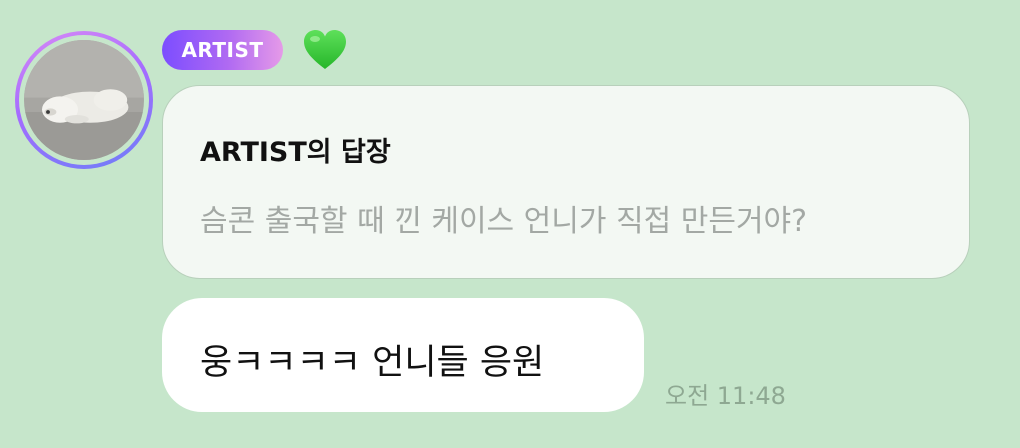  Describe the element at coordinates (325, 50) in the screenshot. I see `green-heart-icon` at that location.